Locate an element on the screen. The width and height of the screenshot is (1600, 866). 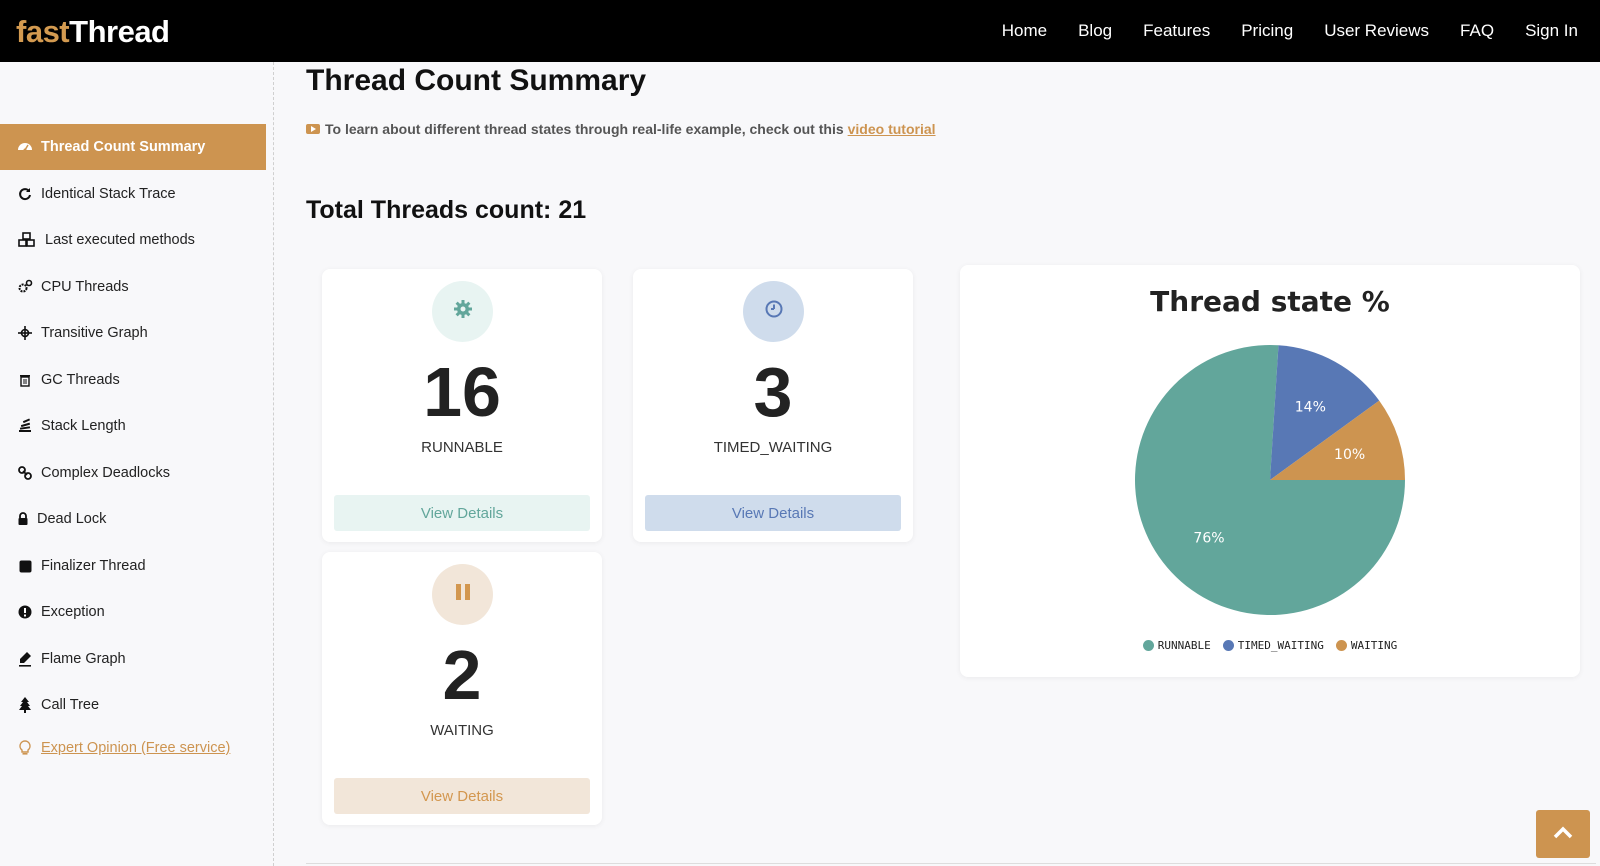
lightbulb-icon is located at coordinates (25, 748).